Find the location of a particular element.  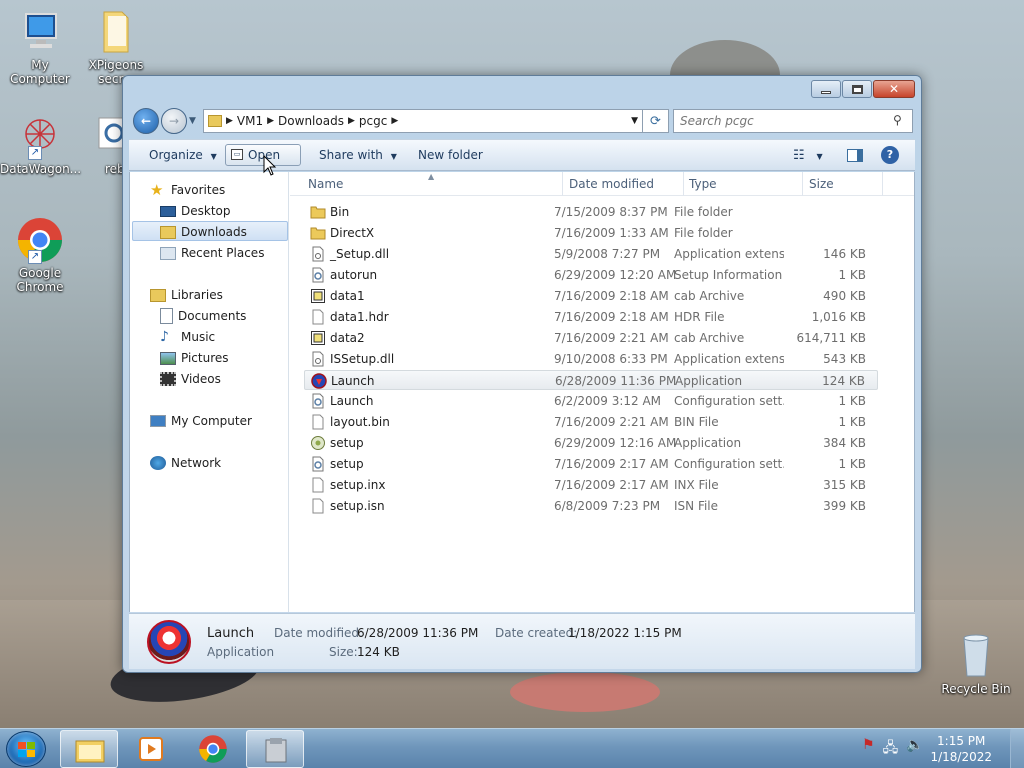

breadcrumb-pcgc: pcgc is located at coordinates (373, 121).